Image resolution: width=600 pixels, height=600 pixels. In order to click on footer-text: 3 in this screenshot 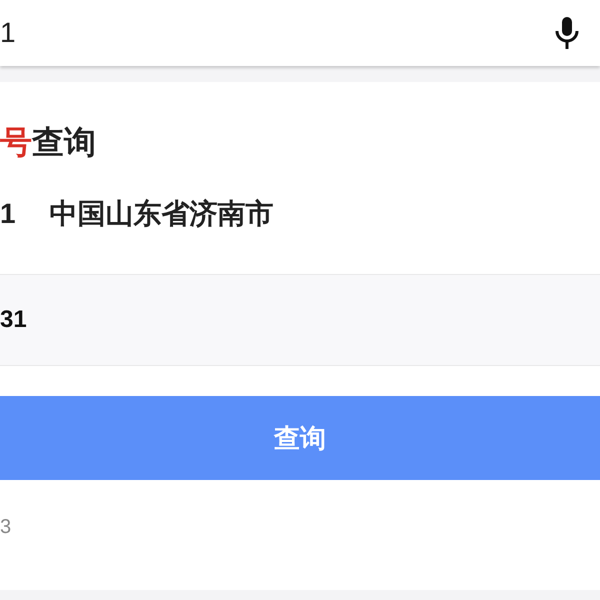, I will do `click(6, 527)`.